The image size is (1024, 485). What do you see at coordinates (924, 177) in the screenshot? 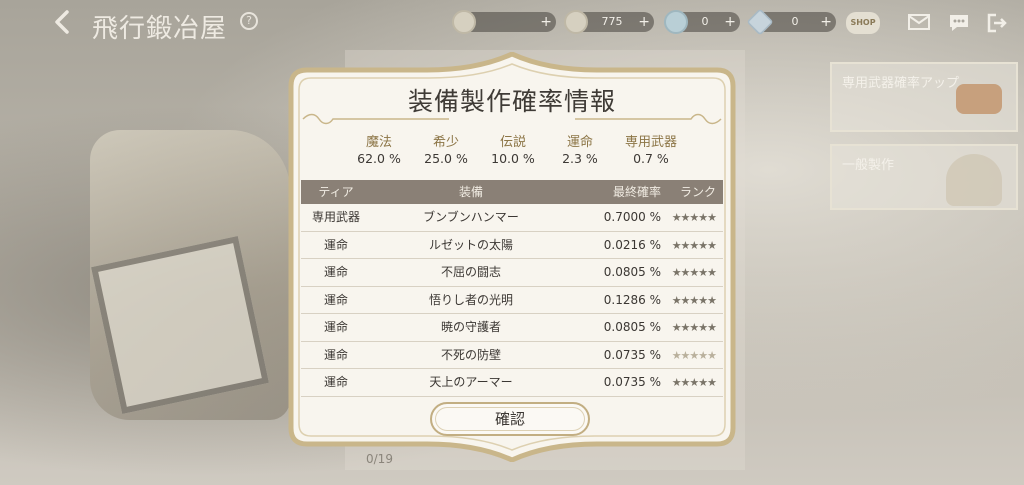
I see `side-menu-general-craft: 一般製作` at bounding box center [924, 177].